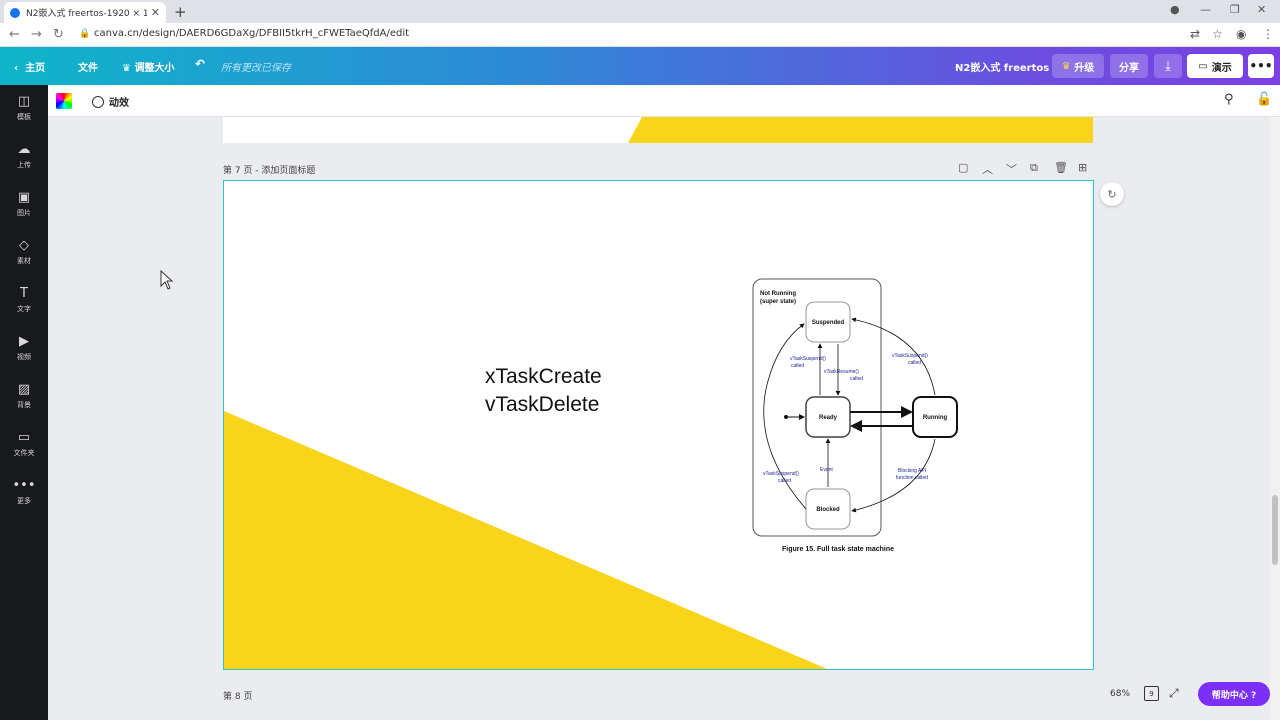  What do you see at coordinates (1241, 34) in the screenshot?
I see `profile-icon: ◉` at bounding box center [1241, 34].